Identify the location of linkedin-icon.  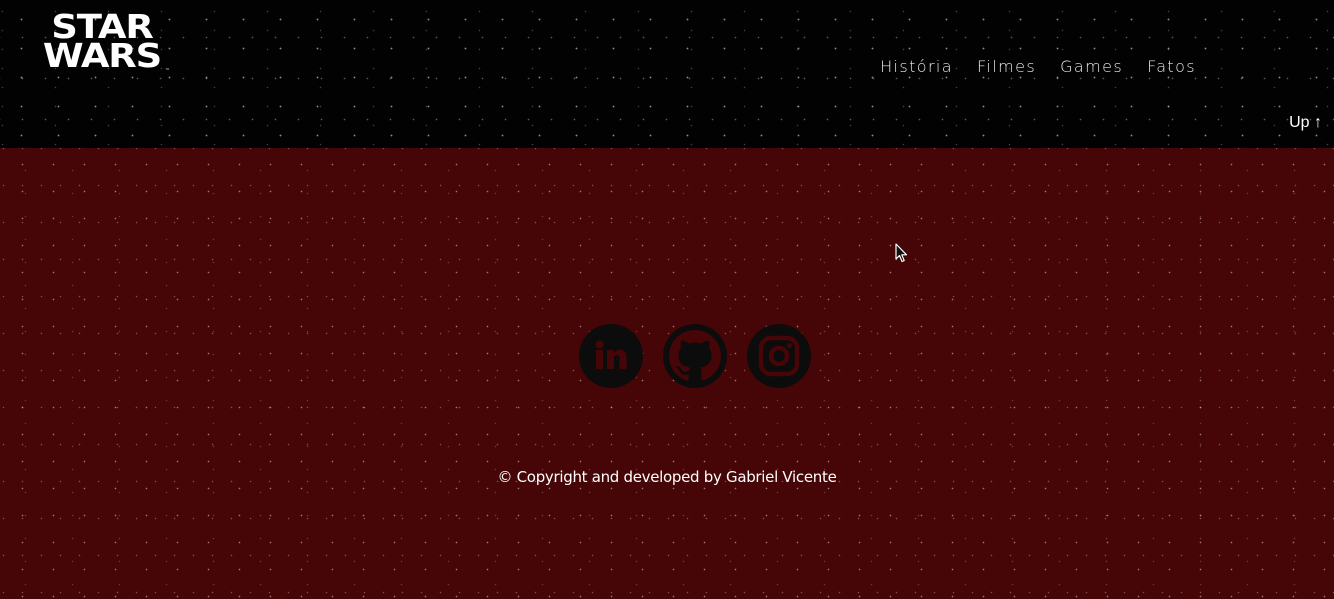
(611, 356).